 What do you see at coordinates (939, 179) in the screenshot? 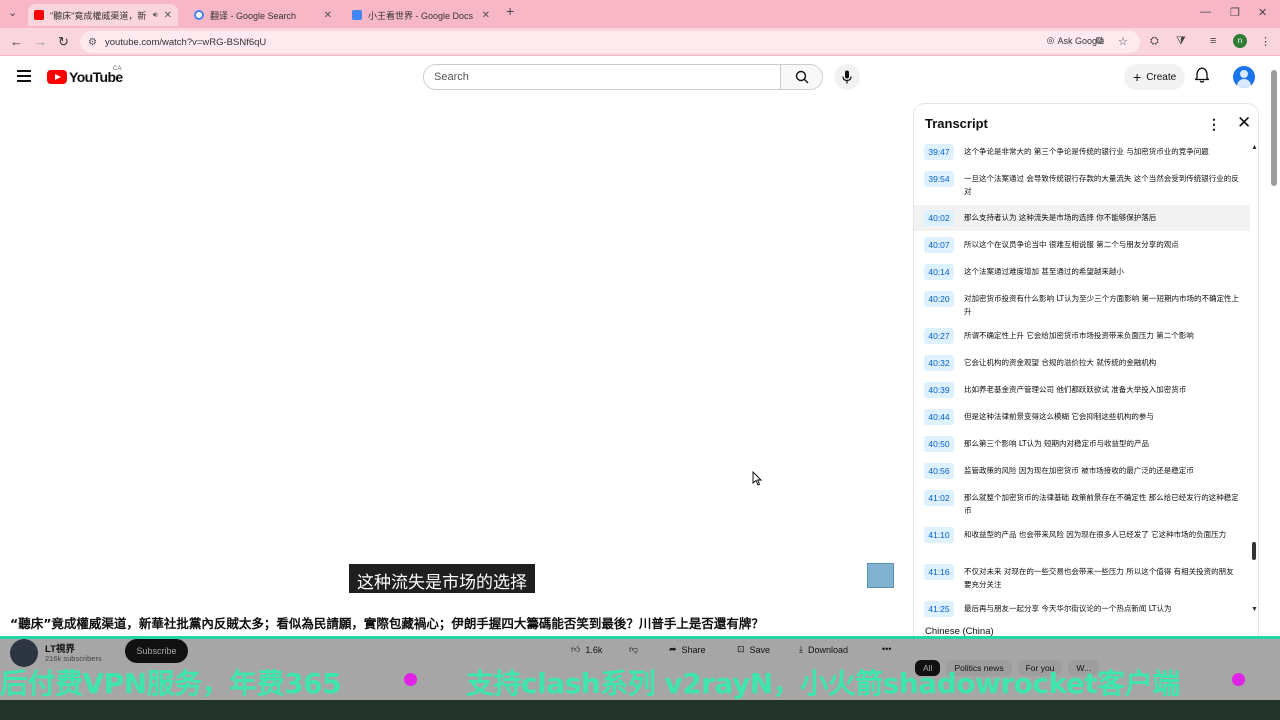
I see `transcript-timestamp: 39:54` at bounding box center [939, 179].